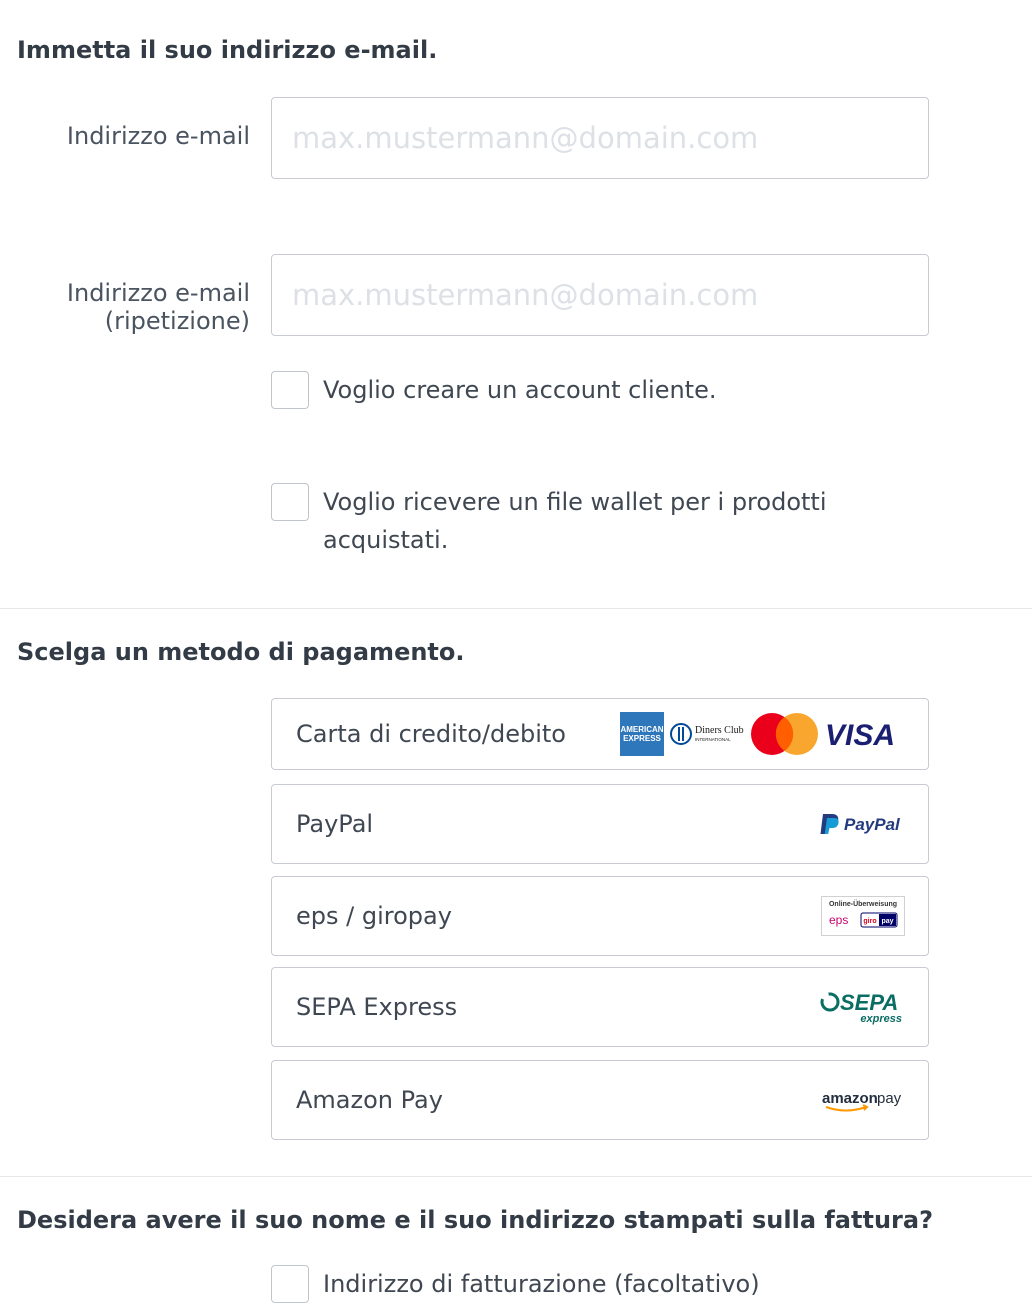  Describe the element at coordinates (887, 921) in the screenshot. I see `pay-text: pay` at that location.